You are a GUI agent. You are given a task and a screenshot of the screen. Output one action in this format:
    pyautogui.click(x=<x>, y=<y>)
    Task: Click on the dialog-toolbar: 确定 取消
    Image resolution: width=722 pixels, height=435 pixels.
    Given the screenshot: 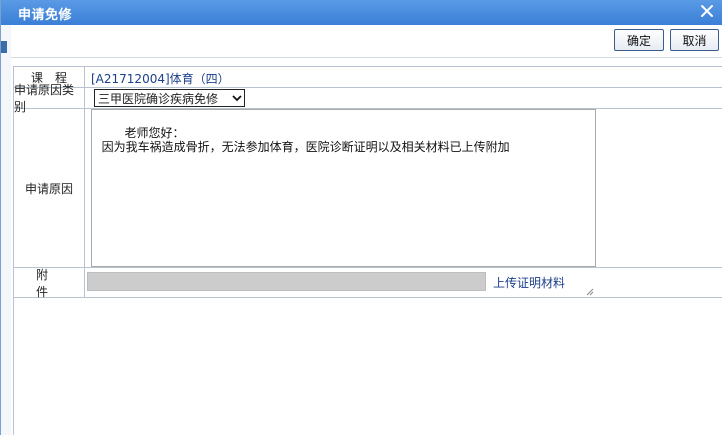 What is the action you would take?
    pyautogui.click(x=366, y=41)
    